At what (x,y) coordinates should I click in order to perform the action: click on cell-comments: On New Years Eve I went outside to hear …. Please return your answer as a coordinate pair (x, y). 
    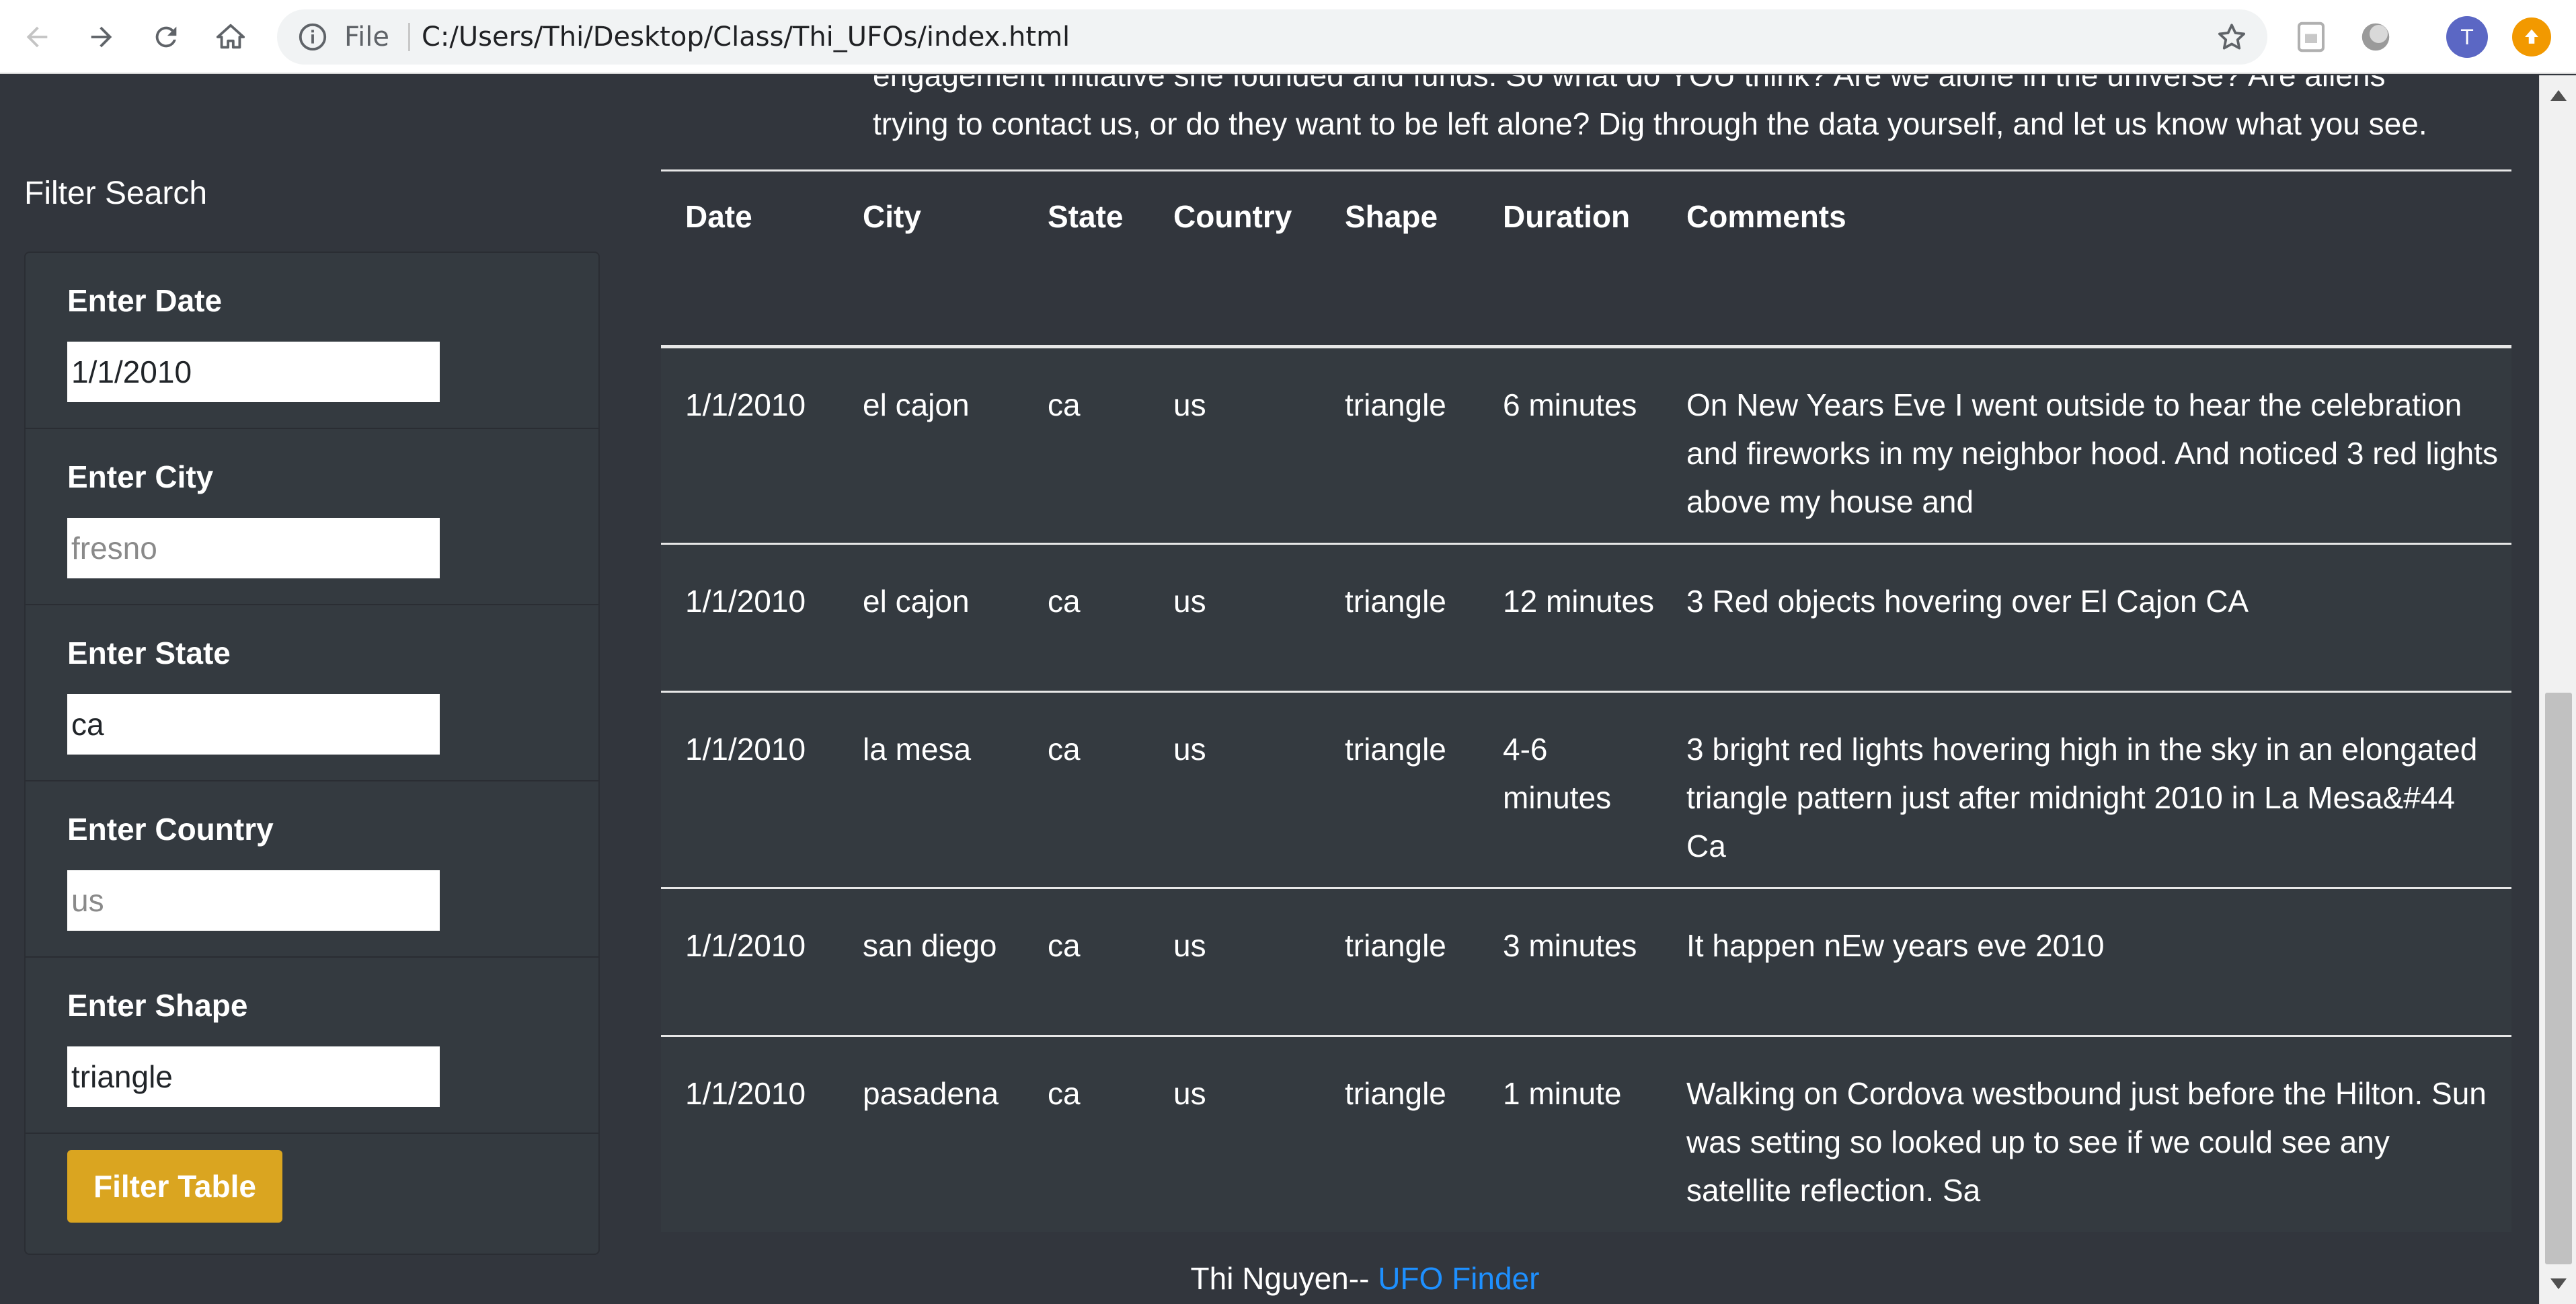
    Looking at the image, I should click on (2092, 453).